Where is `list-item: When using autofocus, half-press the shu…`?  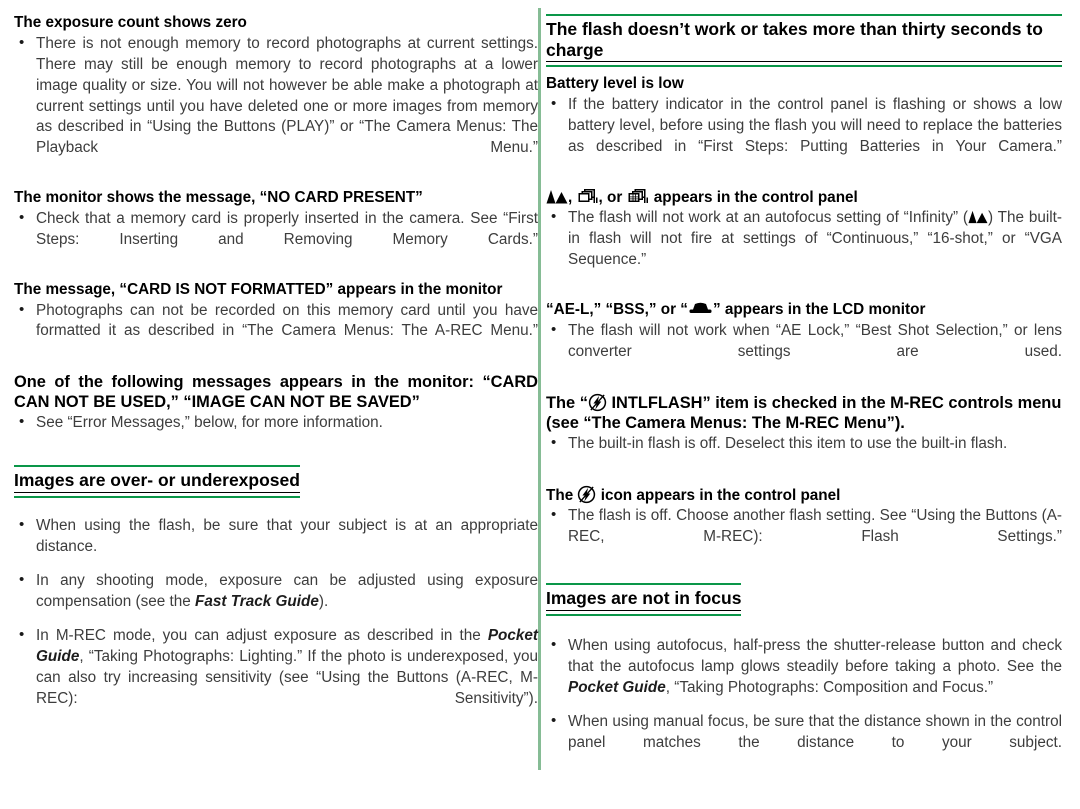 list-item: When using autofocus, half-press the shu… is located at coordinates (804, 667).